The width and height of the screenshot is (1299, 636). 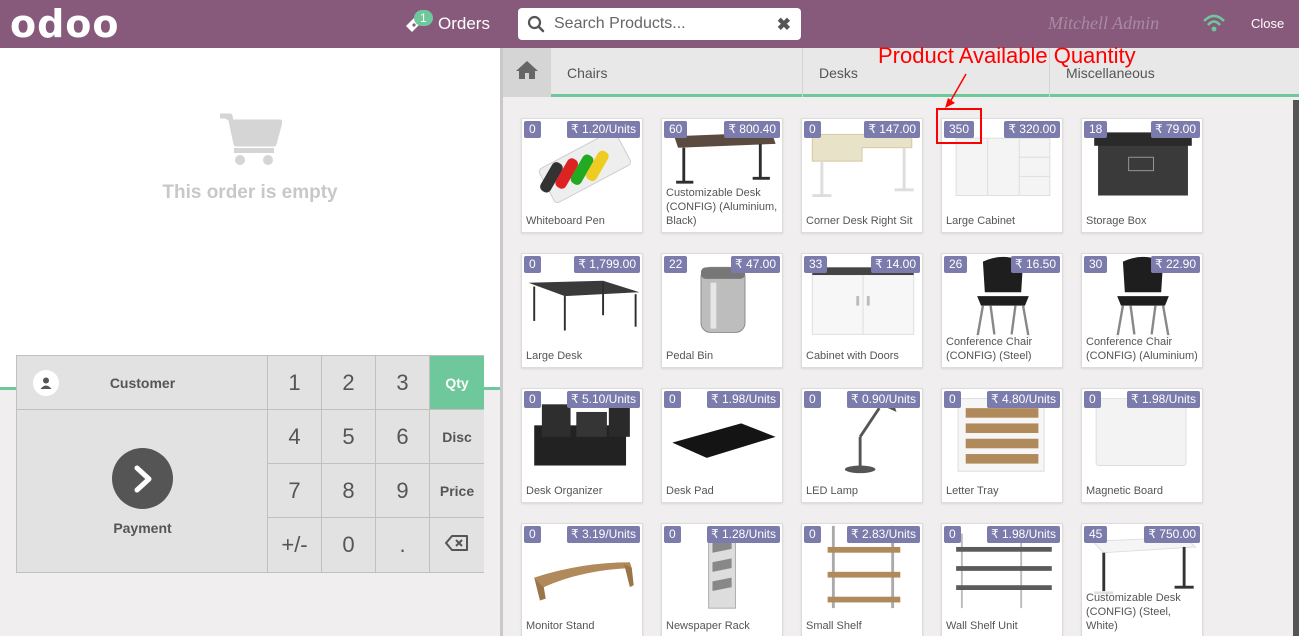 I want to click on product-card: 0 ₹ 1.28/Units Newspaper Rack, so click(x=722, y=579).